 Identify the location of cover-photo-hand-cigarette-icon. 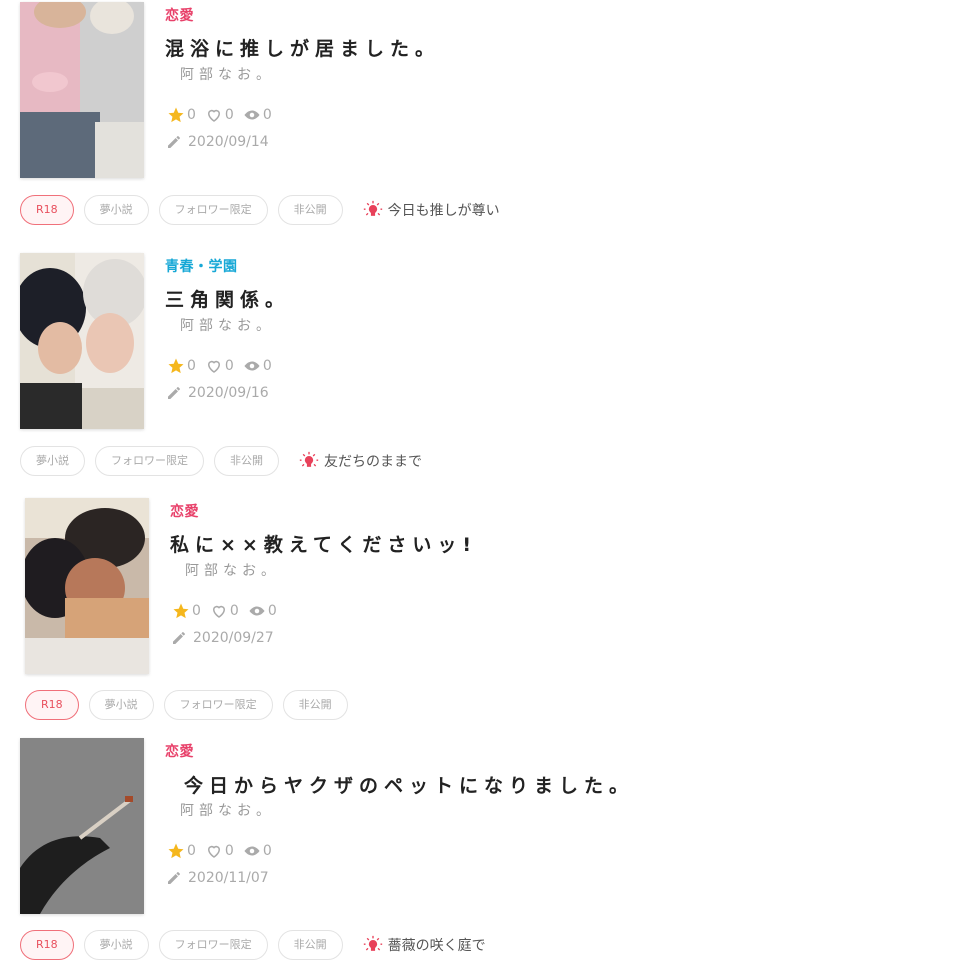
(82, 826).